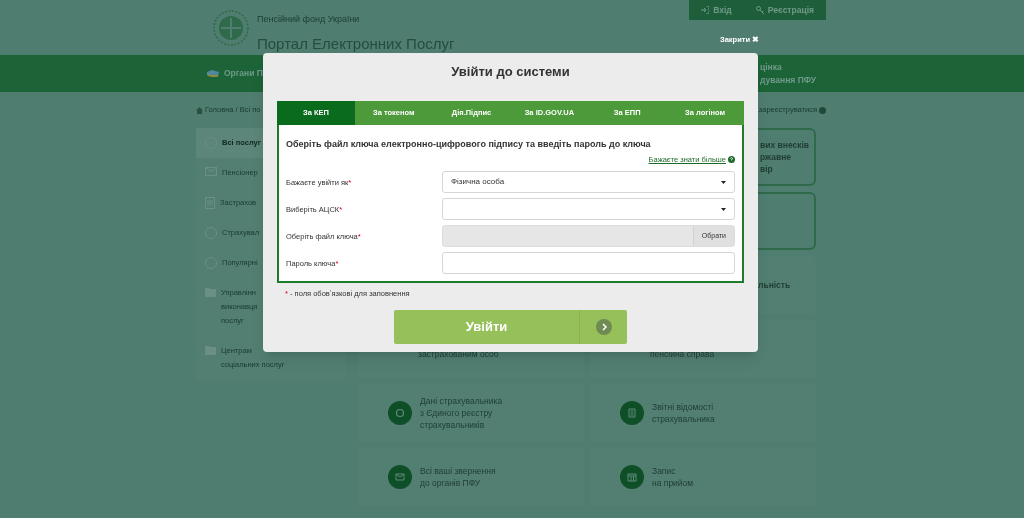 This screenshot has width=1024, height=518. I want to click on card-title: Запис, so click(664, 471).